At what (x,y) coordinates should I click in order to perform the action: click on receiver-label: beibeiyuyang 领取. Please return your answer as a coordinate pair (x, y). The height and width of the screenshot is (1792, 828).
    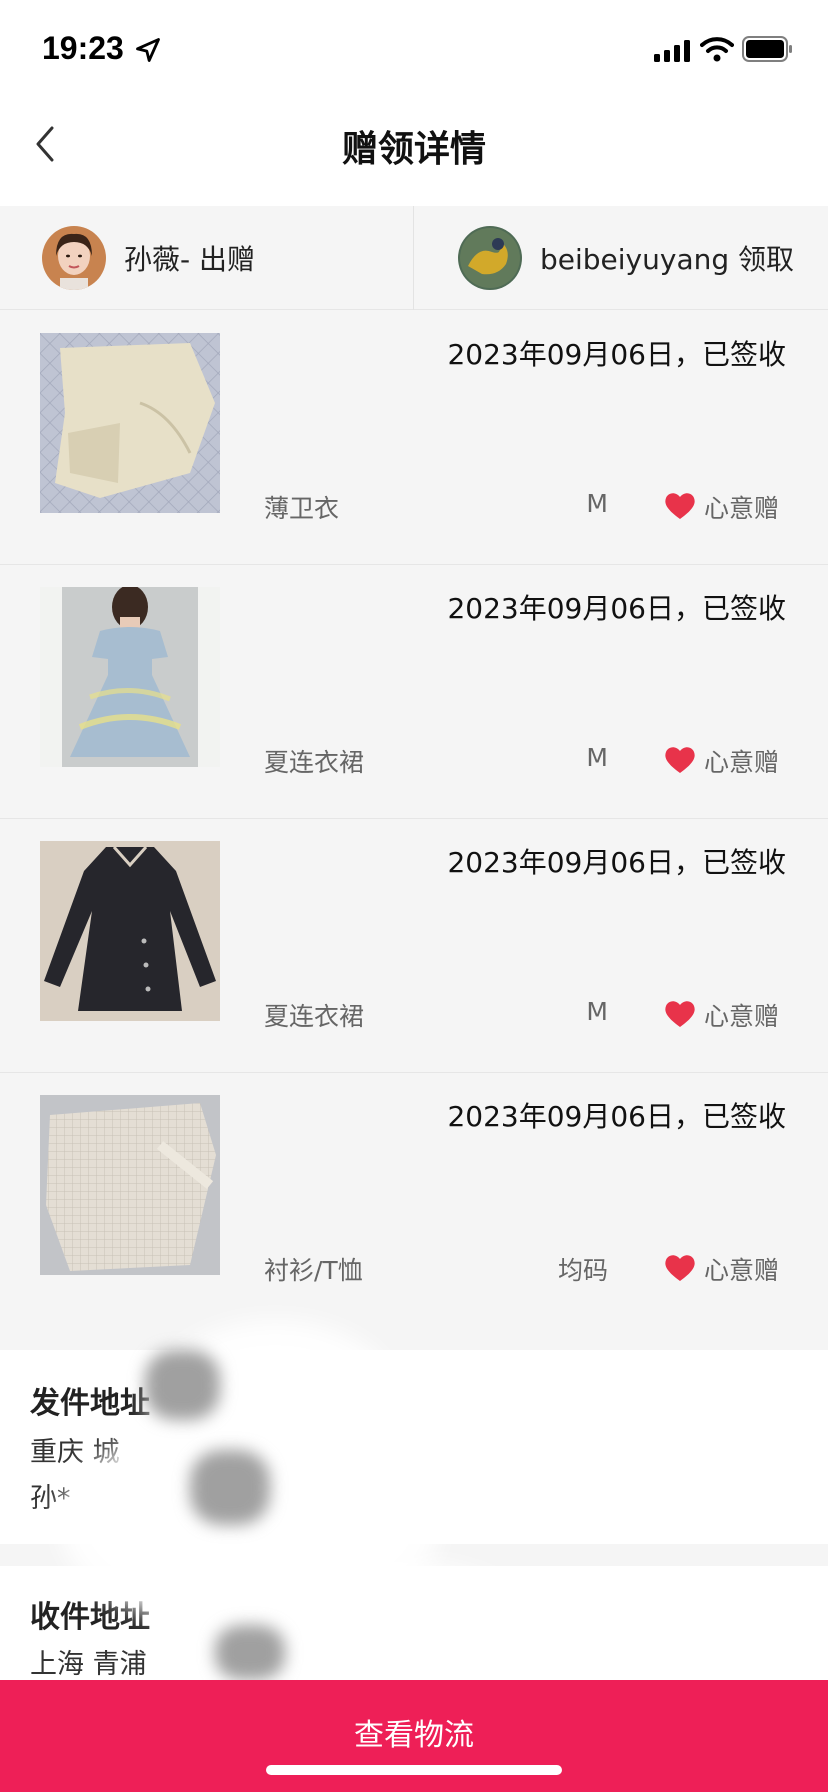
    Looking at the image, I should click on (667, 259).